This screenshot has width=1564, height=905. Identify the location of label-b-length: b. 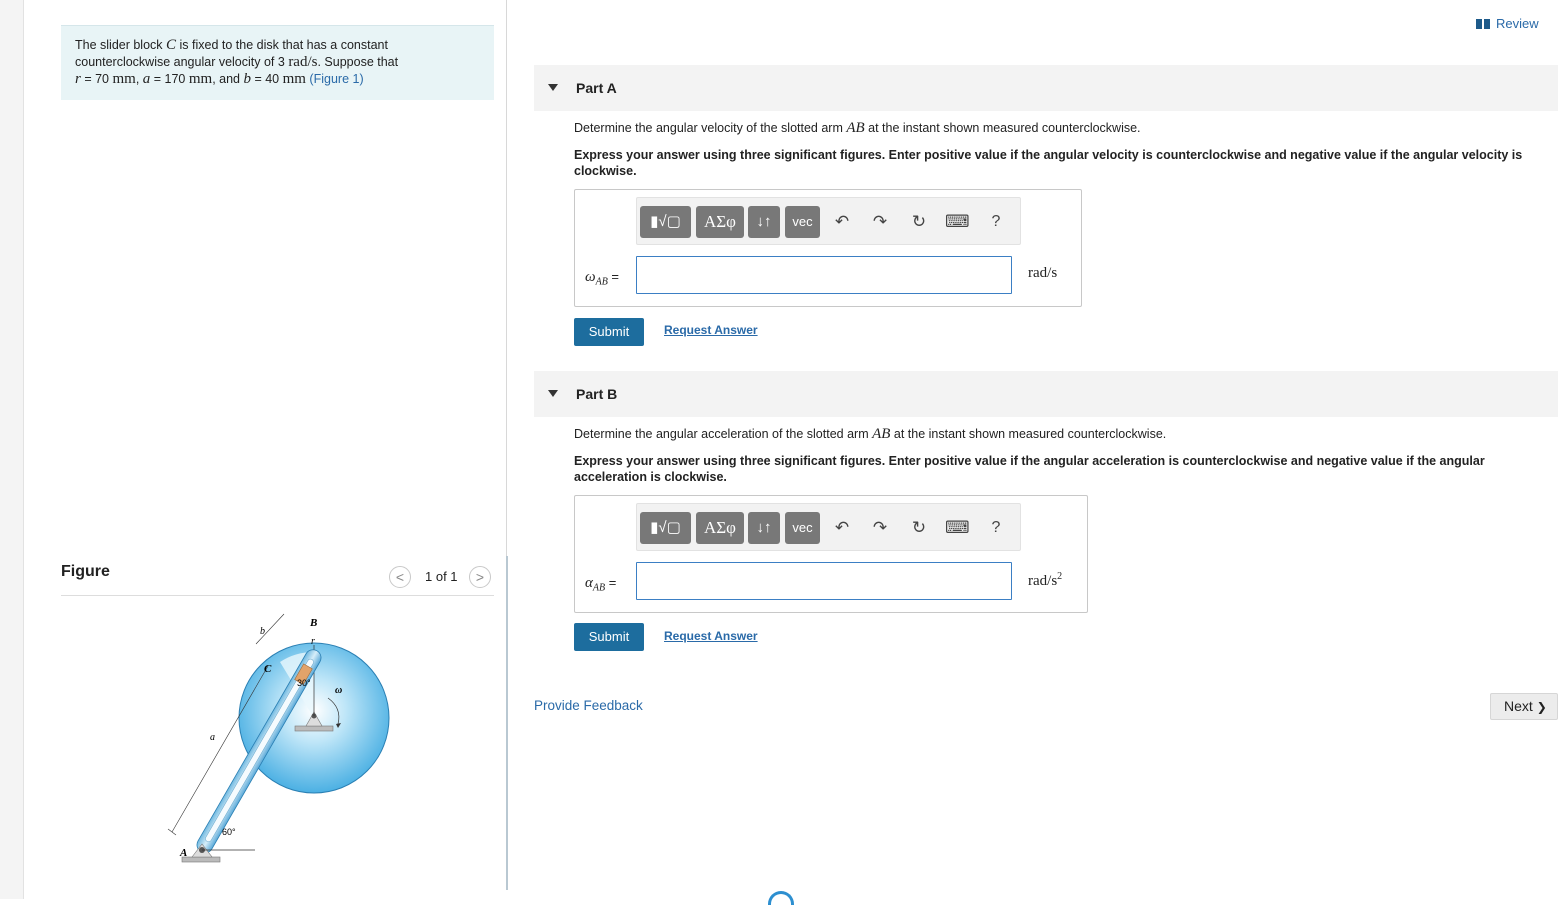
(262, 631).